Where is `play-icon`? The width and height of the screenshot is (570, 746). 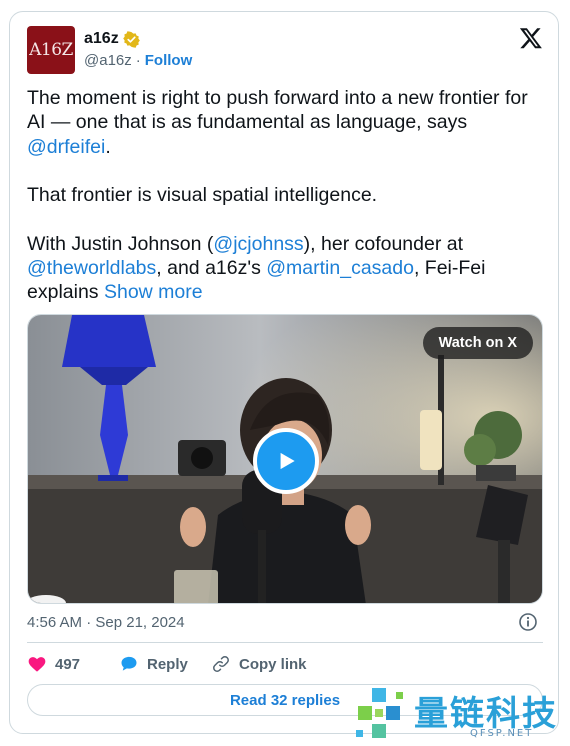 play-icon is located at coordinates (287, 461).